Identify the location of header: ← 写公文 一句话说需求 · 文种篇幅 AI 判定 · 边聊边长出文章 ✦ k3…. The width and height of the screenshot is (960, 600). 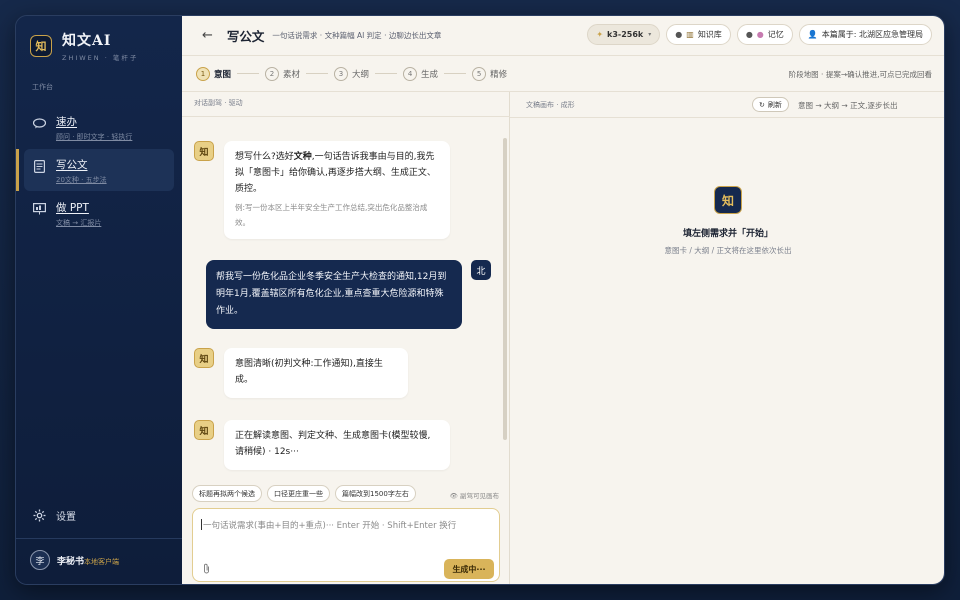
(563, 36).